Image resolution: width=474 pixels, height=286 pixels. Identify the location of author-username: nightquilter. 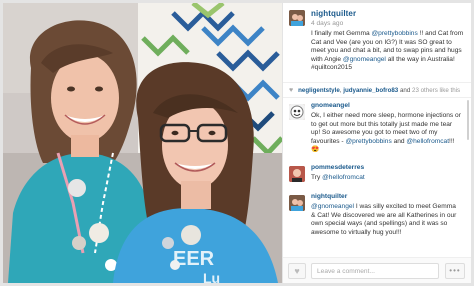
(333, 13).